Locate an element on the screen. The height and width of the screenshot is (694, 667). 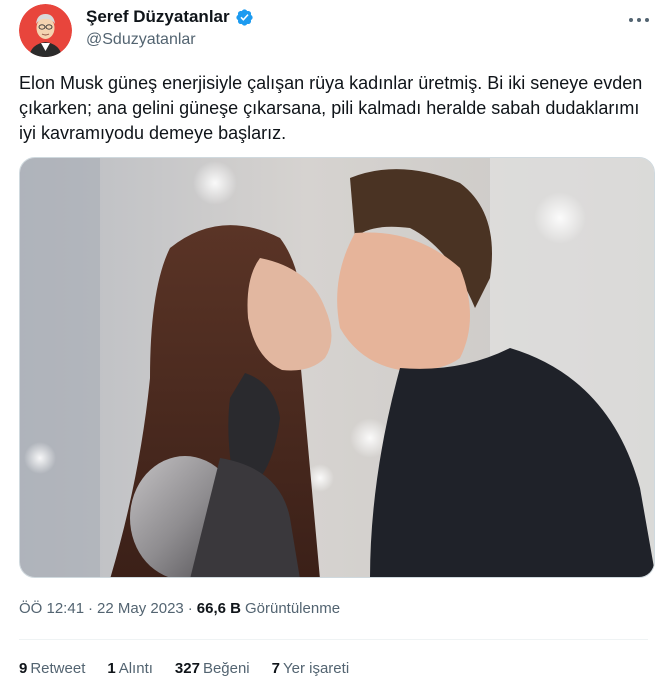
quotes-stat: 1 Alıntı is located at coordinates (130, 668).